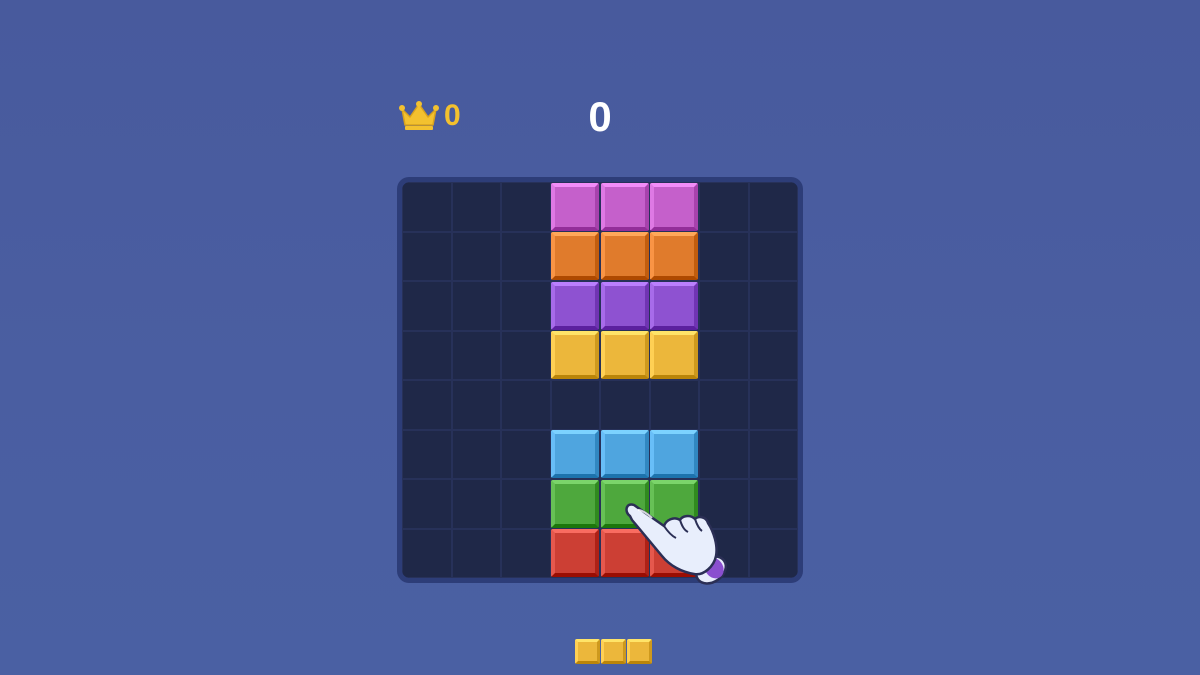  I want to click on best-score-value: 0, so click(452, 115).